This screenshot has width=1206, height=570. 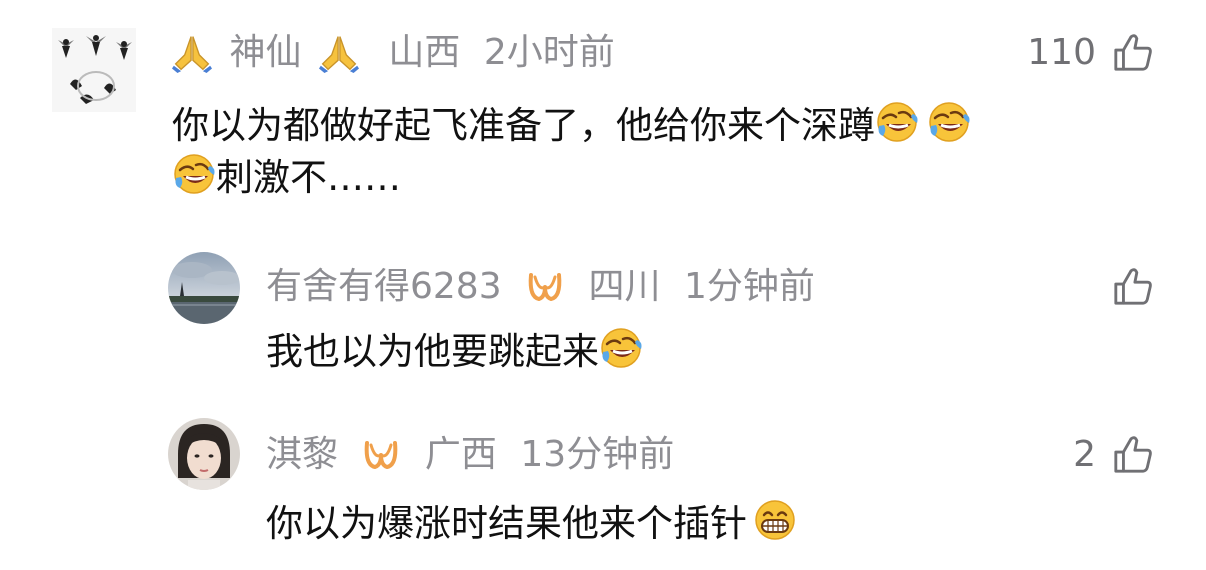 I want to click on grinning-face-emoji-icon, so click(x=775, y=520).